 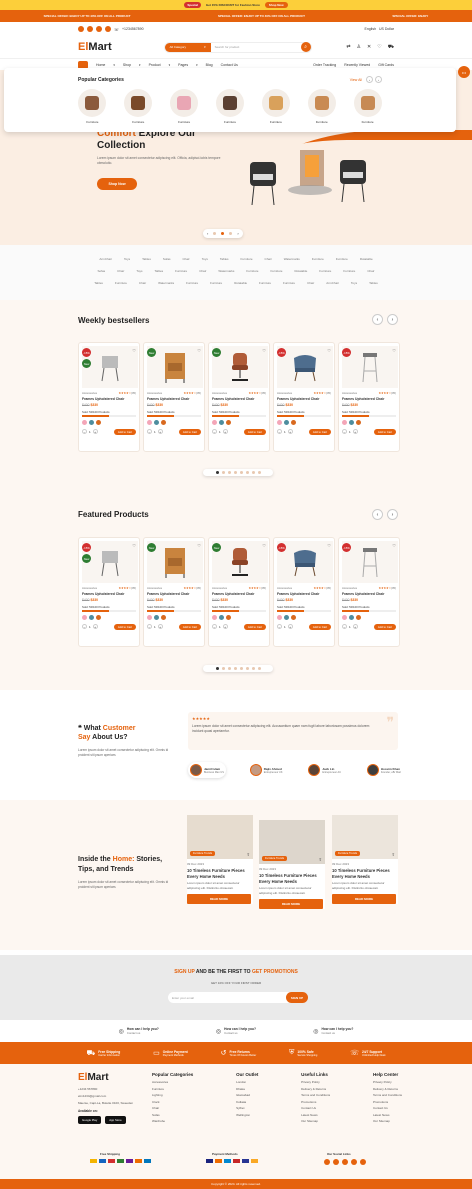 I want to click on testimonial-person: Jack Lin Entrepreneur AU, so click(x=324, y=770).